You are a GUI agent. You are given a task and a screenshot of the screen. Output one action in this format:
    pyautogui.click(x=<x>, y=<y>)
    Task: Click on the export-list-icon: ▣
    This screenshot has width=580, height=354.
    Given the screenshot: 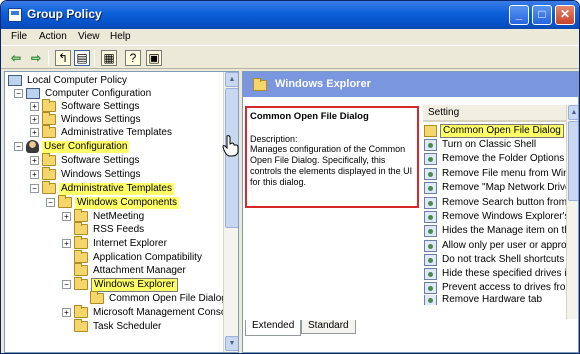 What is the action you would take?
    pyautogui.click(x=154, y=58)
    